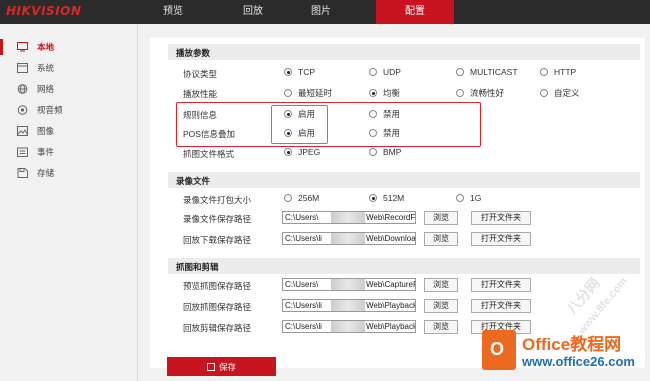 The height and width of the screenshot is (381, 650). What do you see at coordinates (217, 240) in the screenshot?
I see `download-path-label: 回放下载保存路径` at bounding box center [217, 240].